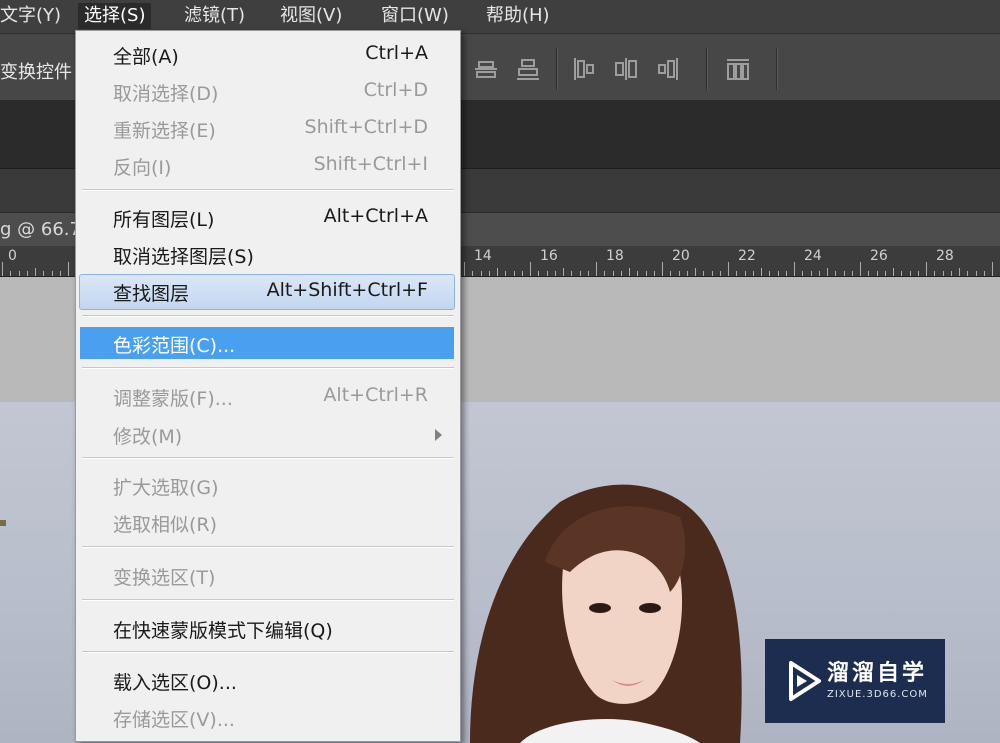 The width and height of the screenshot is (1000, 743). What do you see at coordinates (438, 435) in the screenshot?
I see `submenu-arrow-icon` at bounding box center [438, 435].